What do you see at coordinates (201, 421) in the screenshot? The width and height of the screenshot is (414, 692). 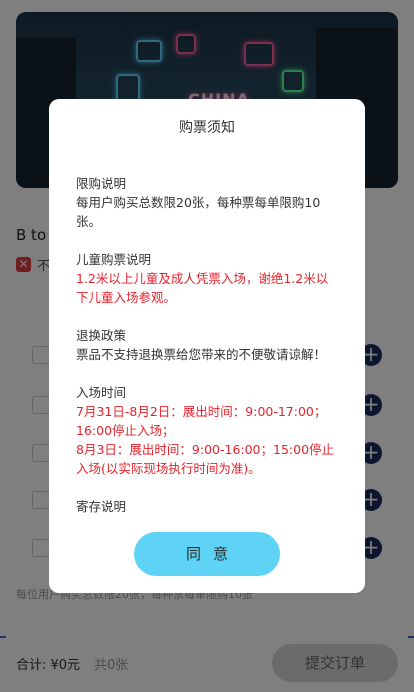 I see `section-line: 7月31日-8月2日：展出时间：9:00-17:00；16:00停止入场；` at bounding box center [201, 421].